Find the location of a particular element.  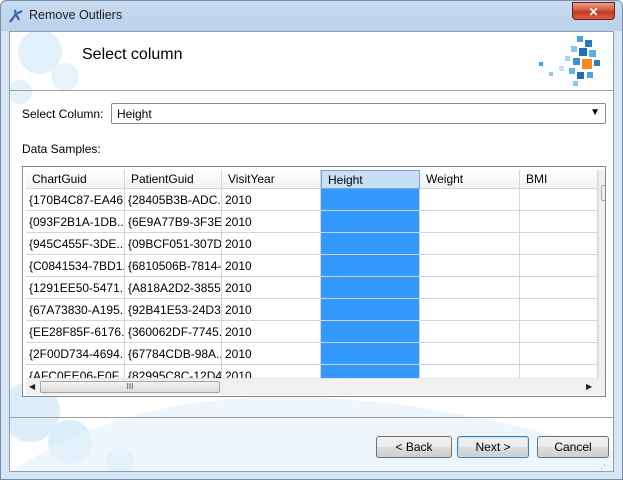

scroll-up-icon: ▲ is located at coordinates (604, 175).